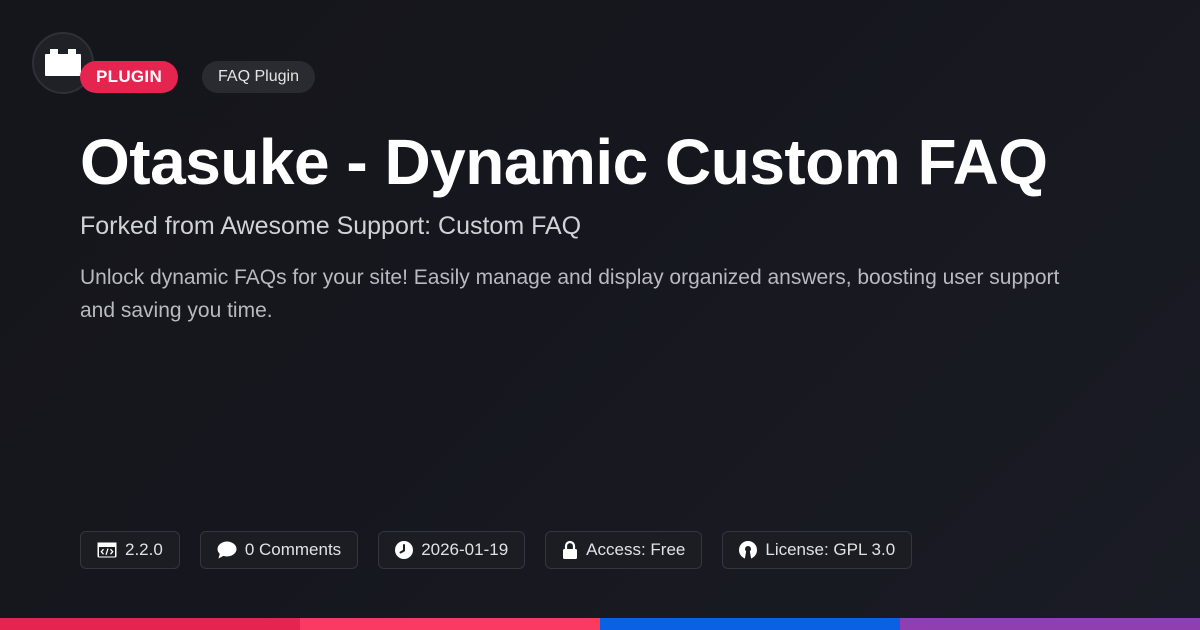 This screenshot has height=630, width=1200. I want to click on page-subtitle: Forked from Awesome Support: Custom FAQ, so click(331, 226).